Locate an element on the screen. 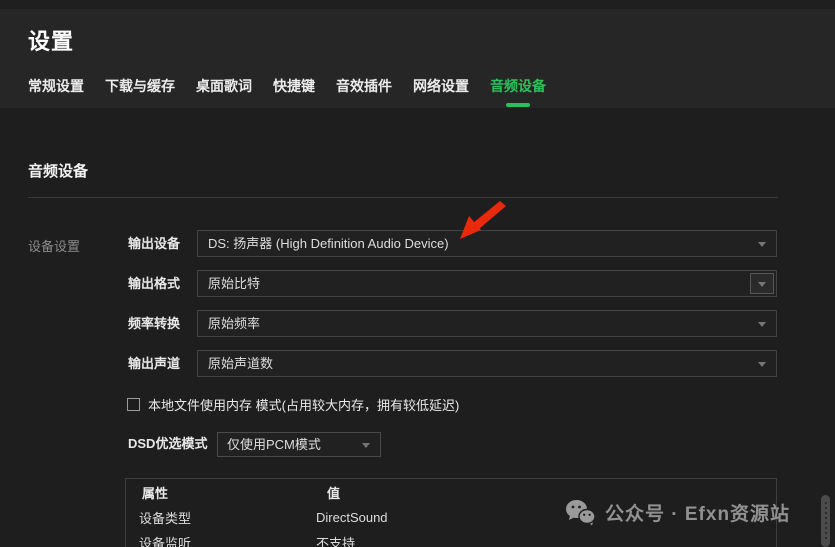 The image size is (835, 547). output-format-dropdown-button is located at coordinates (762, 283).